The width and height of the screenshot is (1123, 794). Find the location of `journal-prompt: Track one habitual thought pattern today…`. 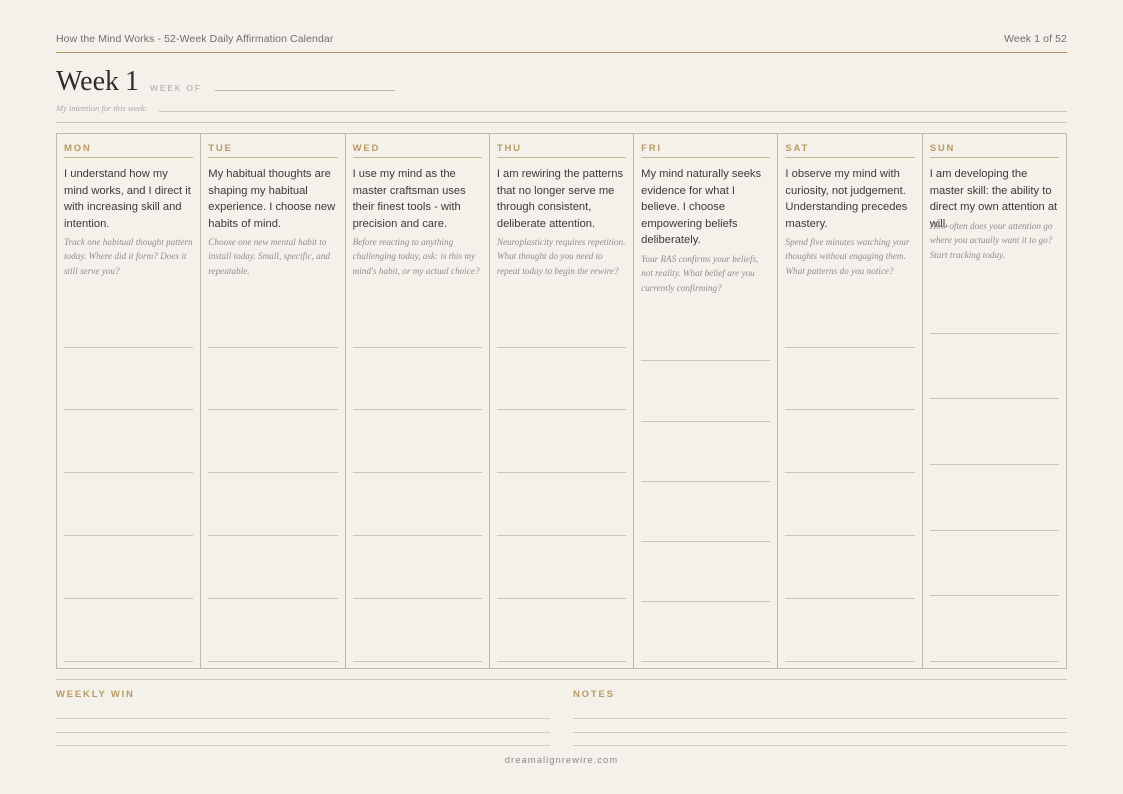

journal-prompt: Track one habitual thought pattern today… is located at coordinates (128, 256).